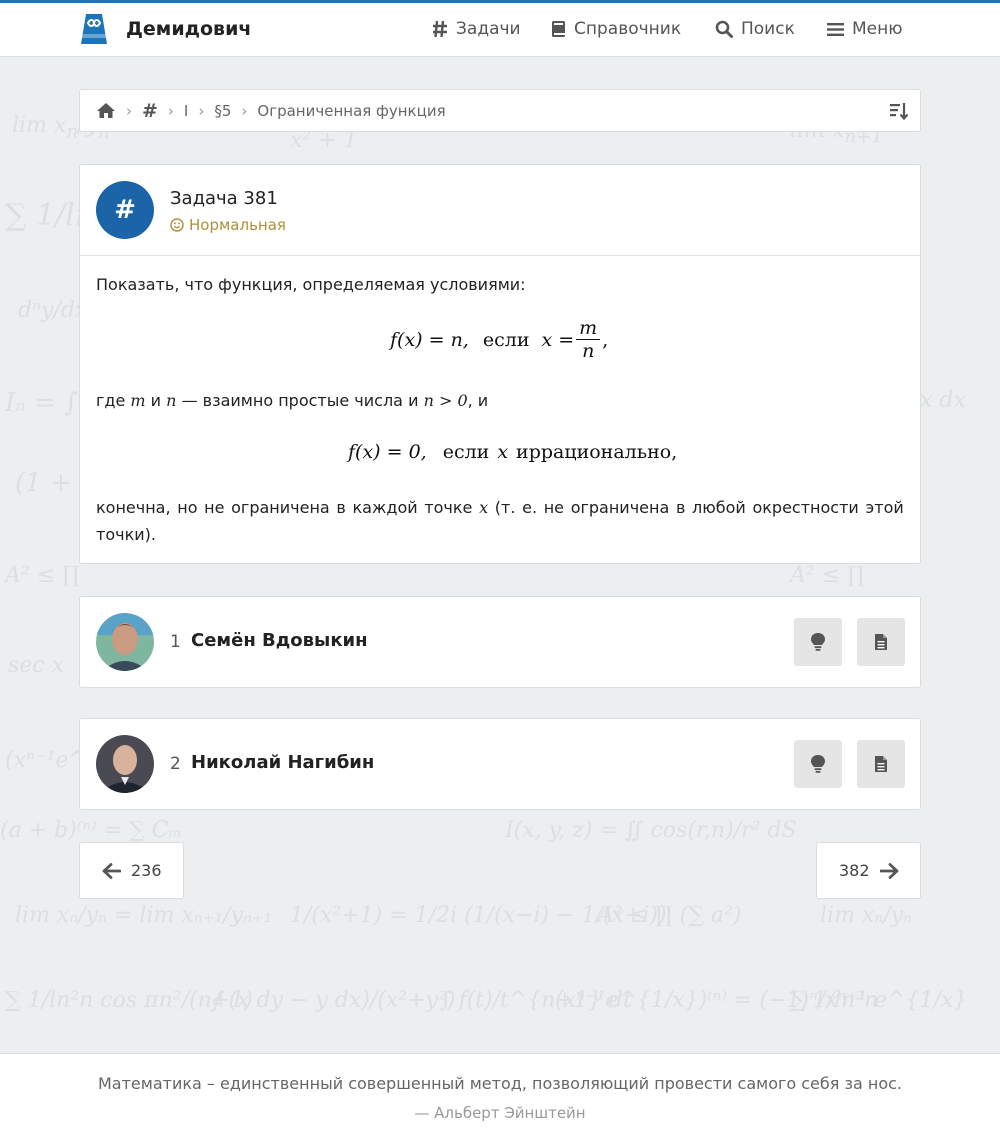 This screenshot has height=1137, width=1000. What do you see at coordinates (222, 111) in the screenshot?
I see `breadcrumb-paragraph: §5` at bounding box center [222, 111].